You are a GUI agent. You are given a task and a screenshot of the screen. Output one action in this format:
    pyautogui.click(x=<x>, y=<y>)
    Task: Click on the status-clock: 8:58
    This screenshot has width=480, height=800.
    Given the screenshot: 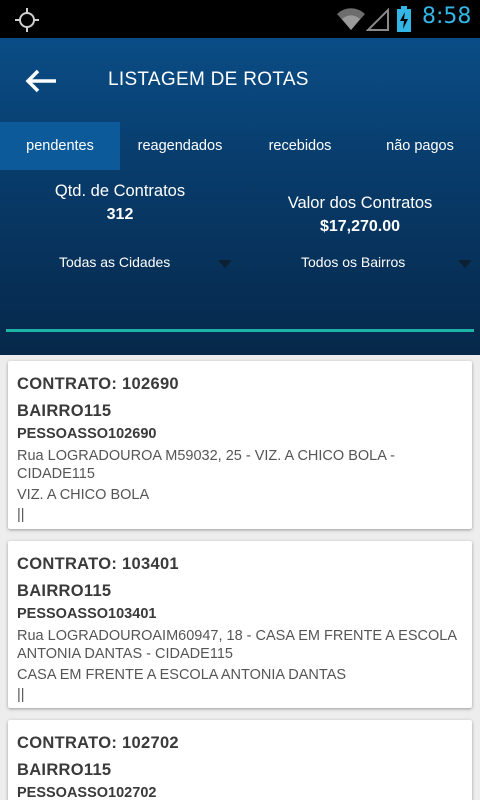 What is the action you would take?
    pyautogui.click(x=447, y=16)
    